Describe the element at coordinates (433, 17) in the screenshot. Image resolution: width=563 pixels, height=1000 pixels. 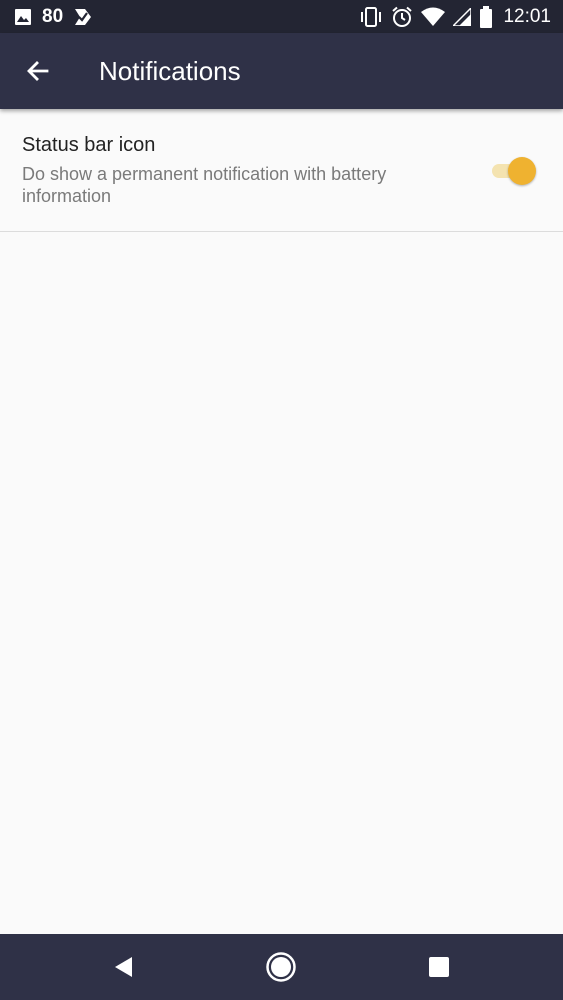
I see `wifi-icon` at that location.